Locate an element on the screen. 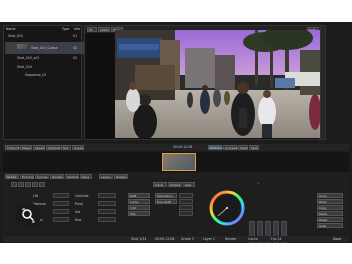 The image size is (352, 264). viewer-scrollbar is located at coordinates (323, 82).